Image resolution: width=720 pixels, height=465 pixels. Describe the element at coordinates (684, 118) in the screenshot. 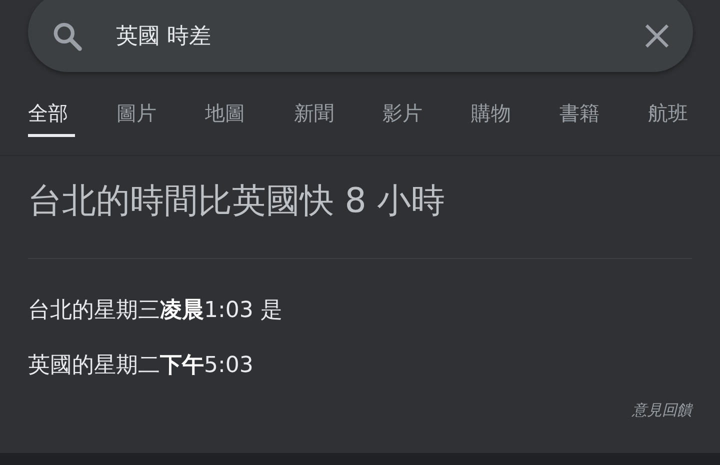

I see `tab: 航班` at that location.